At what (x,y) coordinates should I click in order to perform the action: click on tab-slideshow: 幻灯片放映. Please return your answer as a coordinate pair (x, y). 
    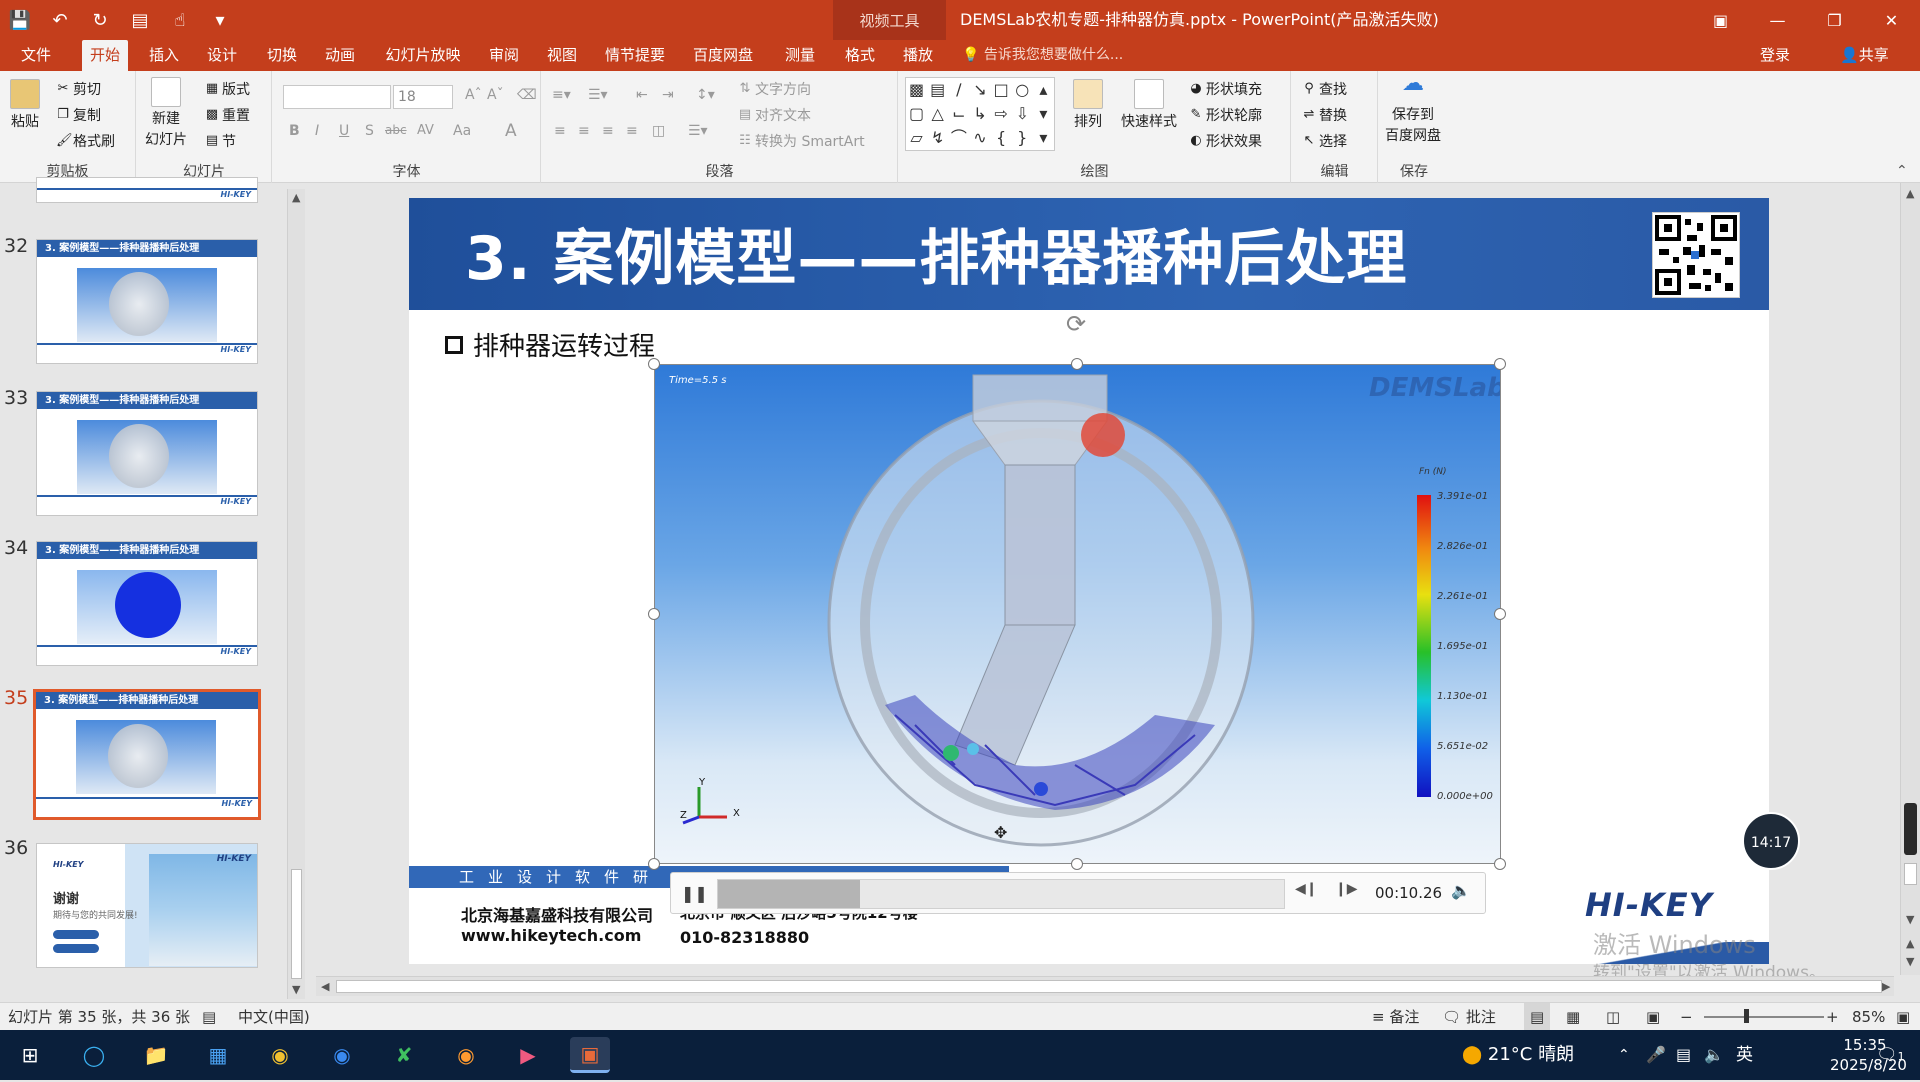
    Looking at the image, I should click on (423, 55).